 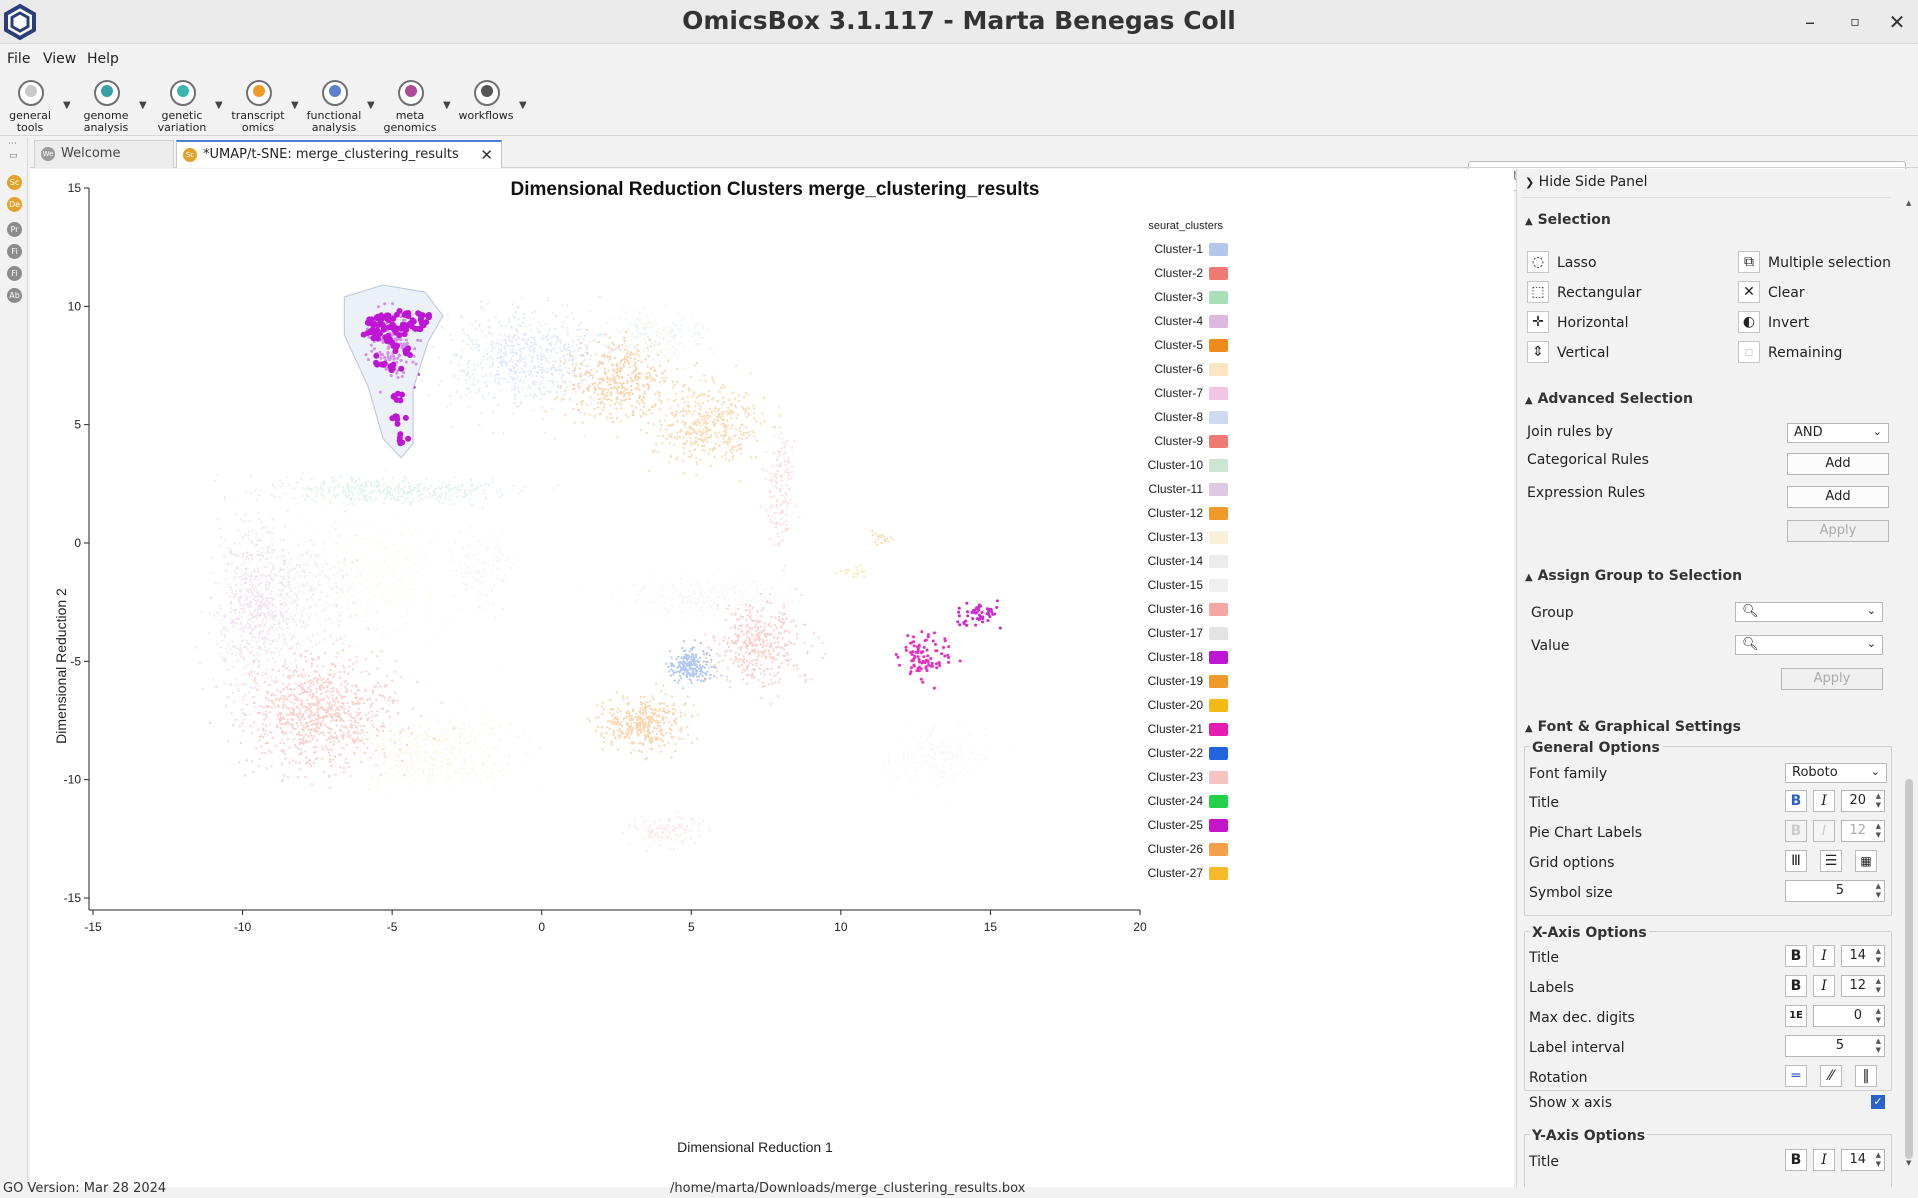 I want to click on maximize-button: ▫, so click(x=1855, y=22).